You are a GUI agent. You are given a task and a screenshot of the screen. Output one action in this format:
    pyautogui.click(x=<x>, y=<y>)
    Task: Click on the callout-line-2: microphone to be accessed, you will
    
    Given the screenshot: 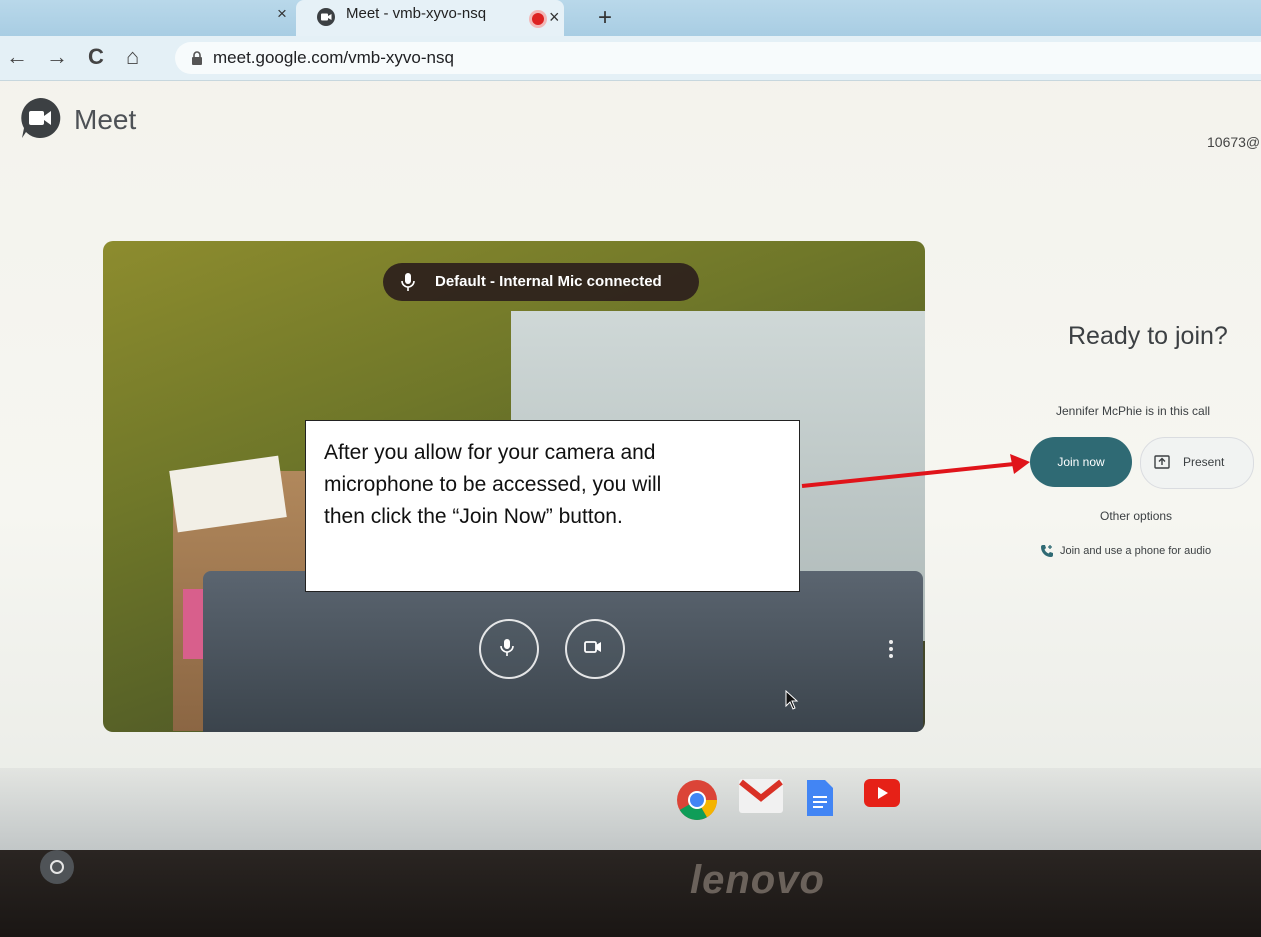 What is the action you would take?
    pyautogui.click(x=493, y=484)
    